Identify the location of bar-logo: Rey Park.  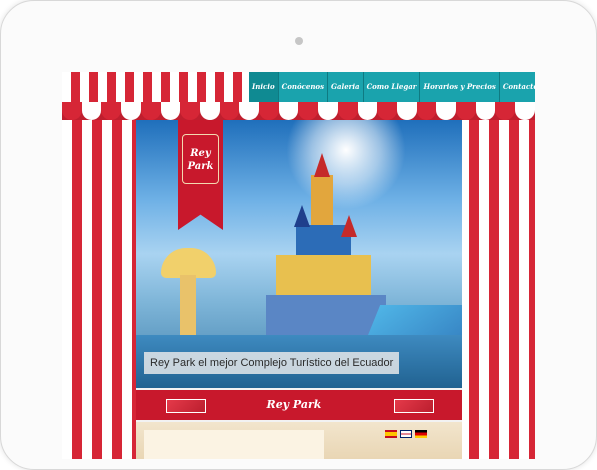
(294, 404).